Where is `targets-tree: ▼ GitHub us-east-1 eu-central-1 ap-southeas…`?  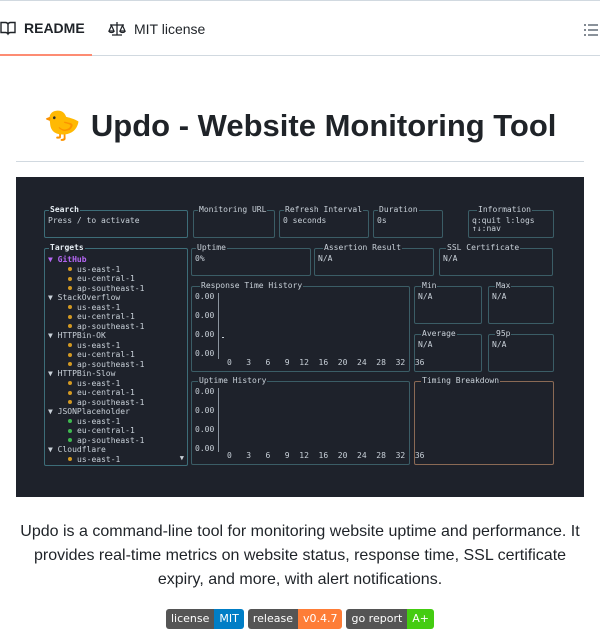 targets-tree: ▼ GitHub us-east-1 eu-central-1 ap-southeas… is located at coordinates (96, 359).